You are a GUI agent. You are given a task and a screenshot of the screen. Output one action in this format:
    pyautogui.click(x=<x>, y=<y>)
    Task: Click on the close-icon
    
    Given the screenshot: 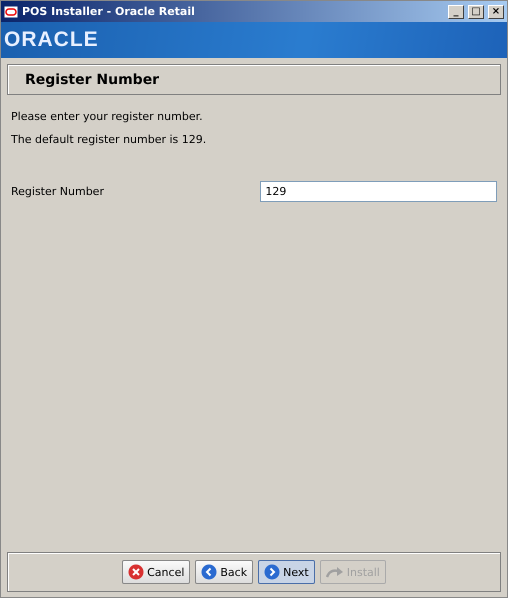 What is the action you would take?
    pyautogui.click(x=136, y=572)
    